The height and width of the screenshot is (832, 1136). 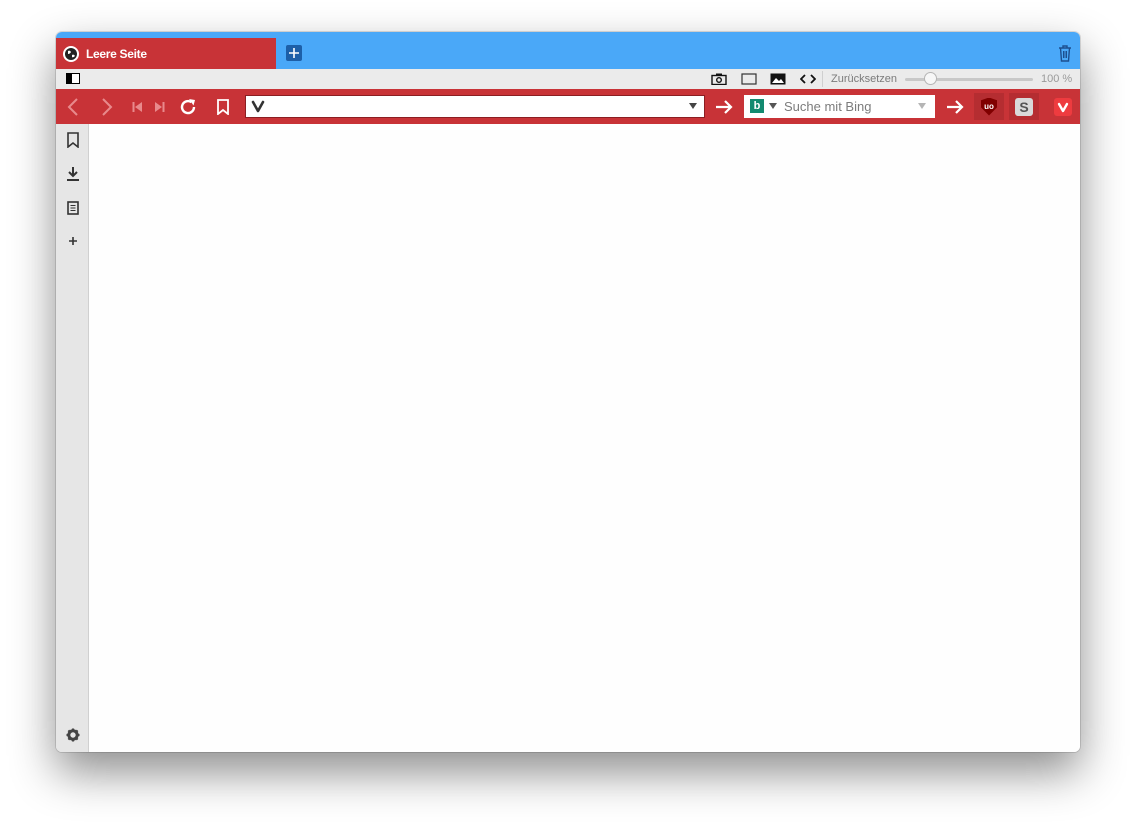 What do you see at coordinates (223, 107) in the screenshot?
I see `bookmark-icon` at bounding box center [223, 107].